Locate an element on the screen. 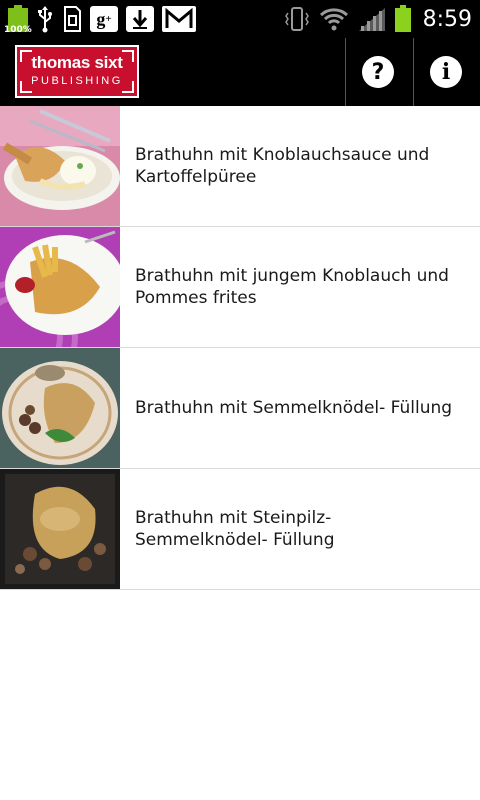  system-icons: 8:59 is located at coordinates (377, 19).